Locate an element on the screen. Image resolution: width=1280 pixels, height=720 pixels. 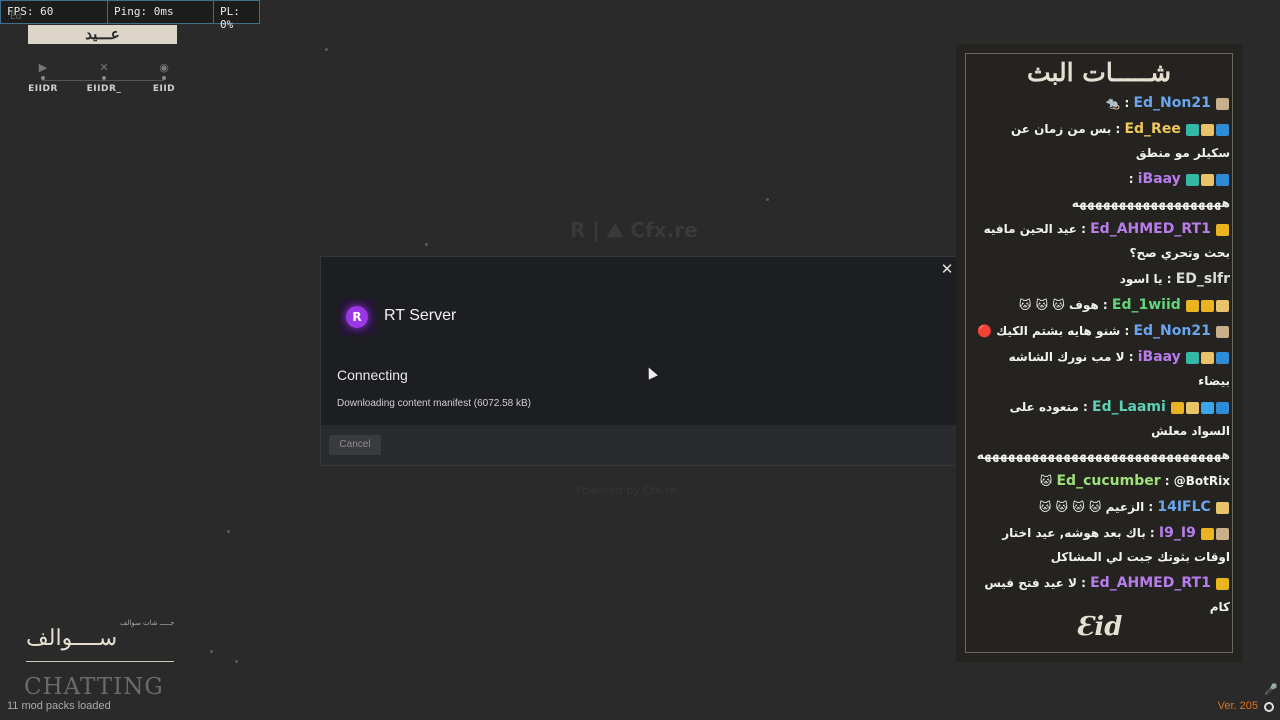
connection-status: Connecting is located at coordinates (372, 375).